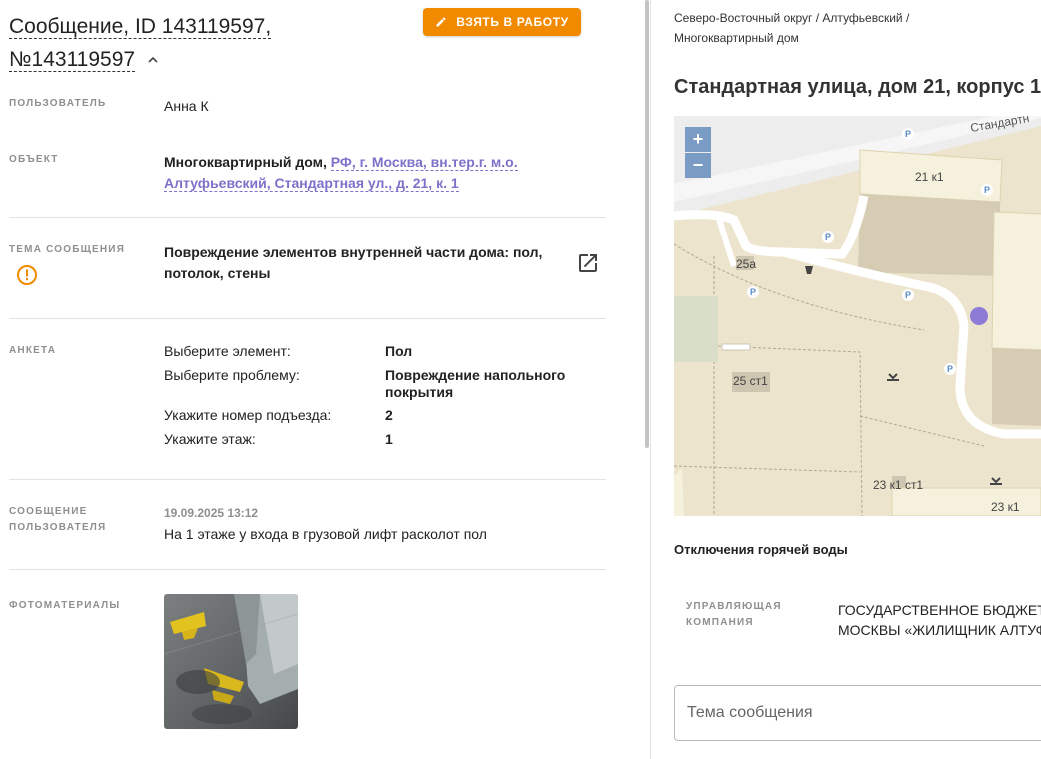 The width and height of the screenshot is (1041, 759). I want to click on take-to-work-label: ВЗЯТЬ В РАБОТУ, so click(512, 22).